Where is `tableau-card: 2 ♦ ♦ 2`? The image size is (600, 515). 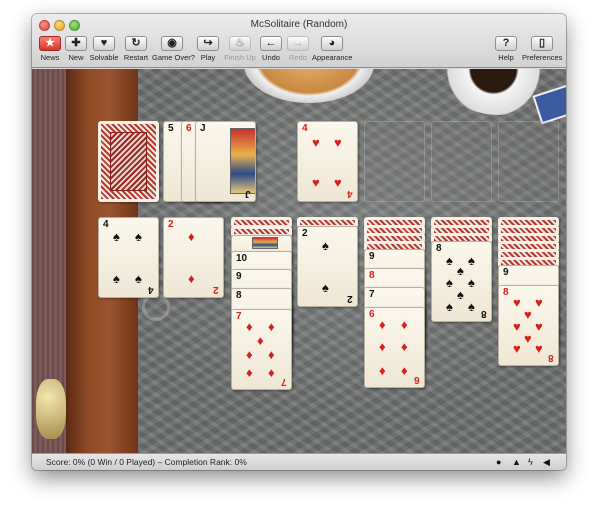
tableau-card: 2 ♦ ♦ 2 is located at coordinates (193, 257).